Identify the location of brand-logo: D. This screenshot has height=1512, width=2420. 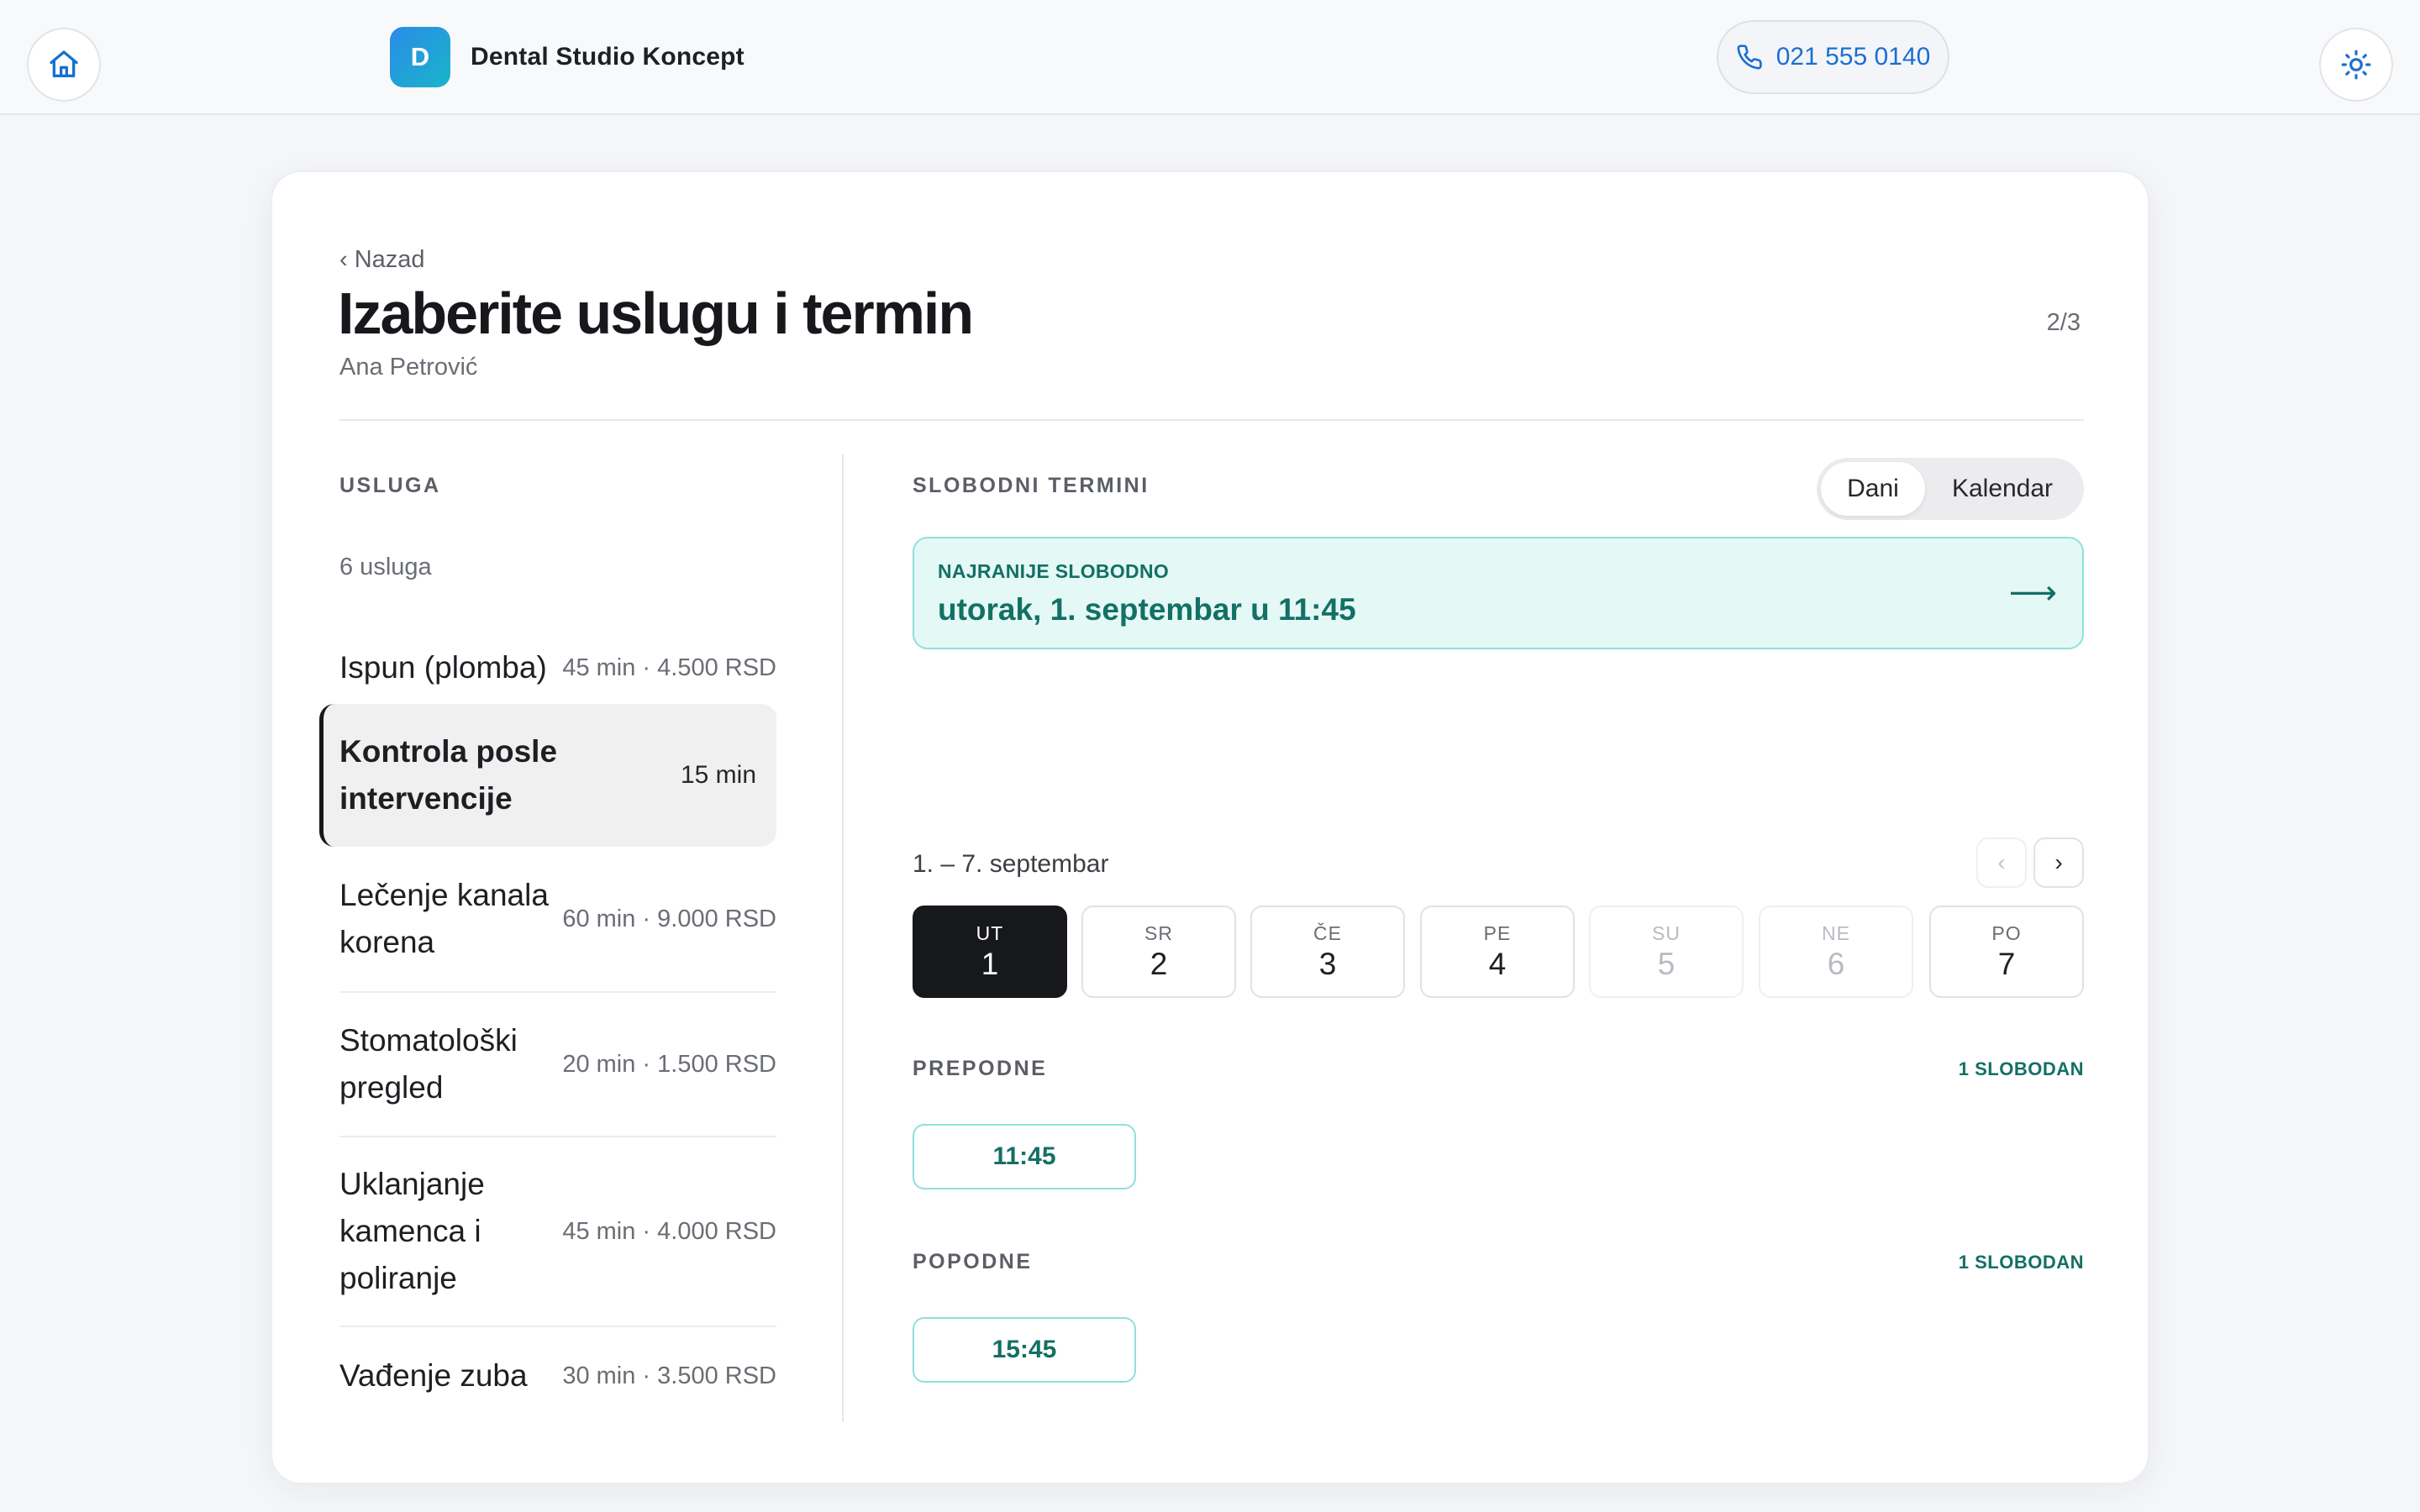
(420, 57).